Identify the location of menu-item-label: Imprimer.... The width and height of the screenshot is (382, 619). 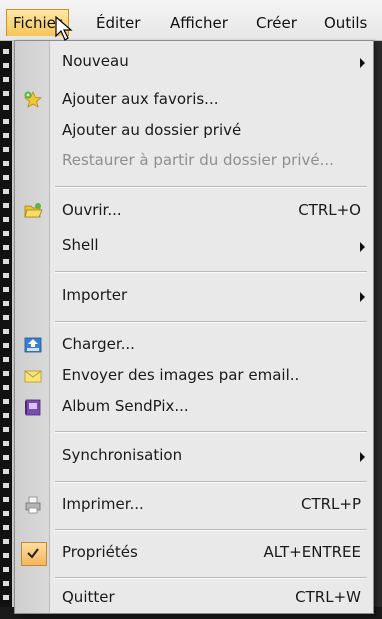
(103, 504).